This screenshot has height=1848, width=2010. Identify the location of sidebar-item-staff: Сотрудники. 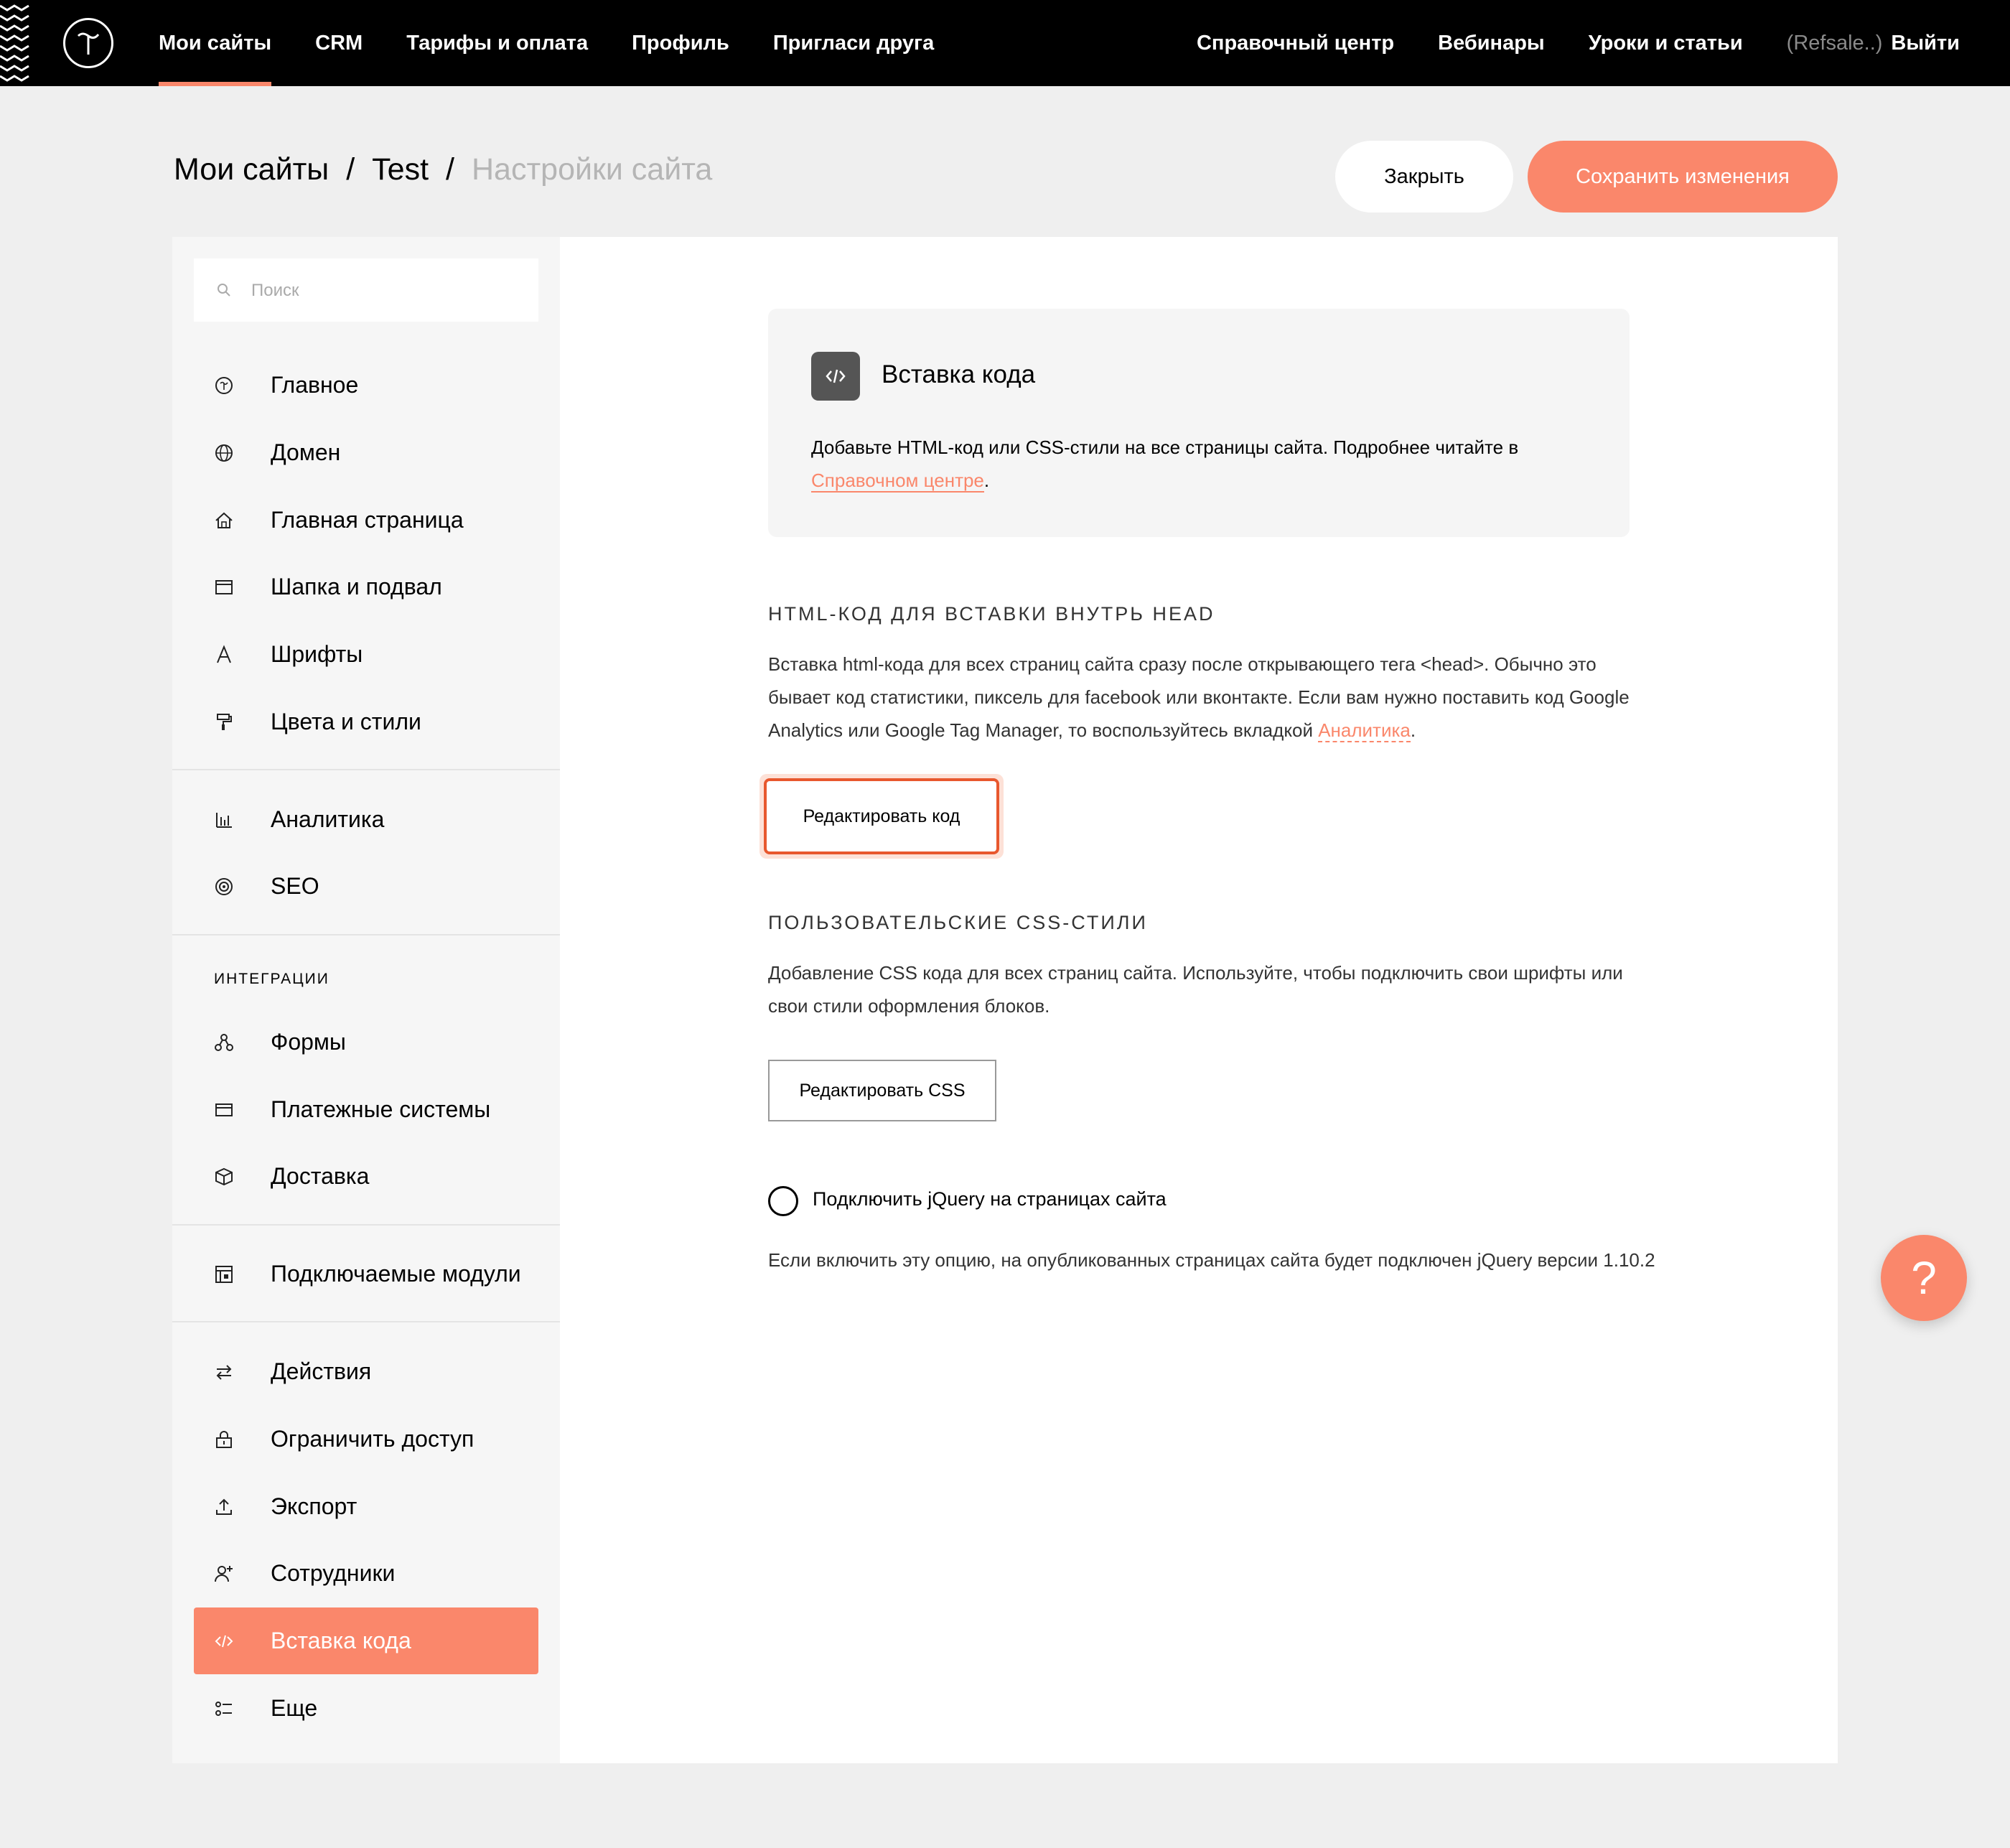
(366, 1573).